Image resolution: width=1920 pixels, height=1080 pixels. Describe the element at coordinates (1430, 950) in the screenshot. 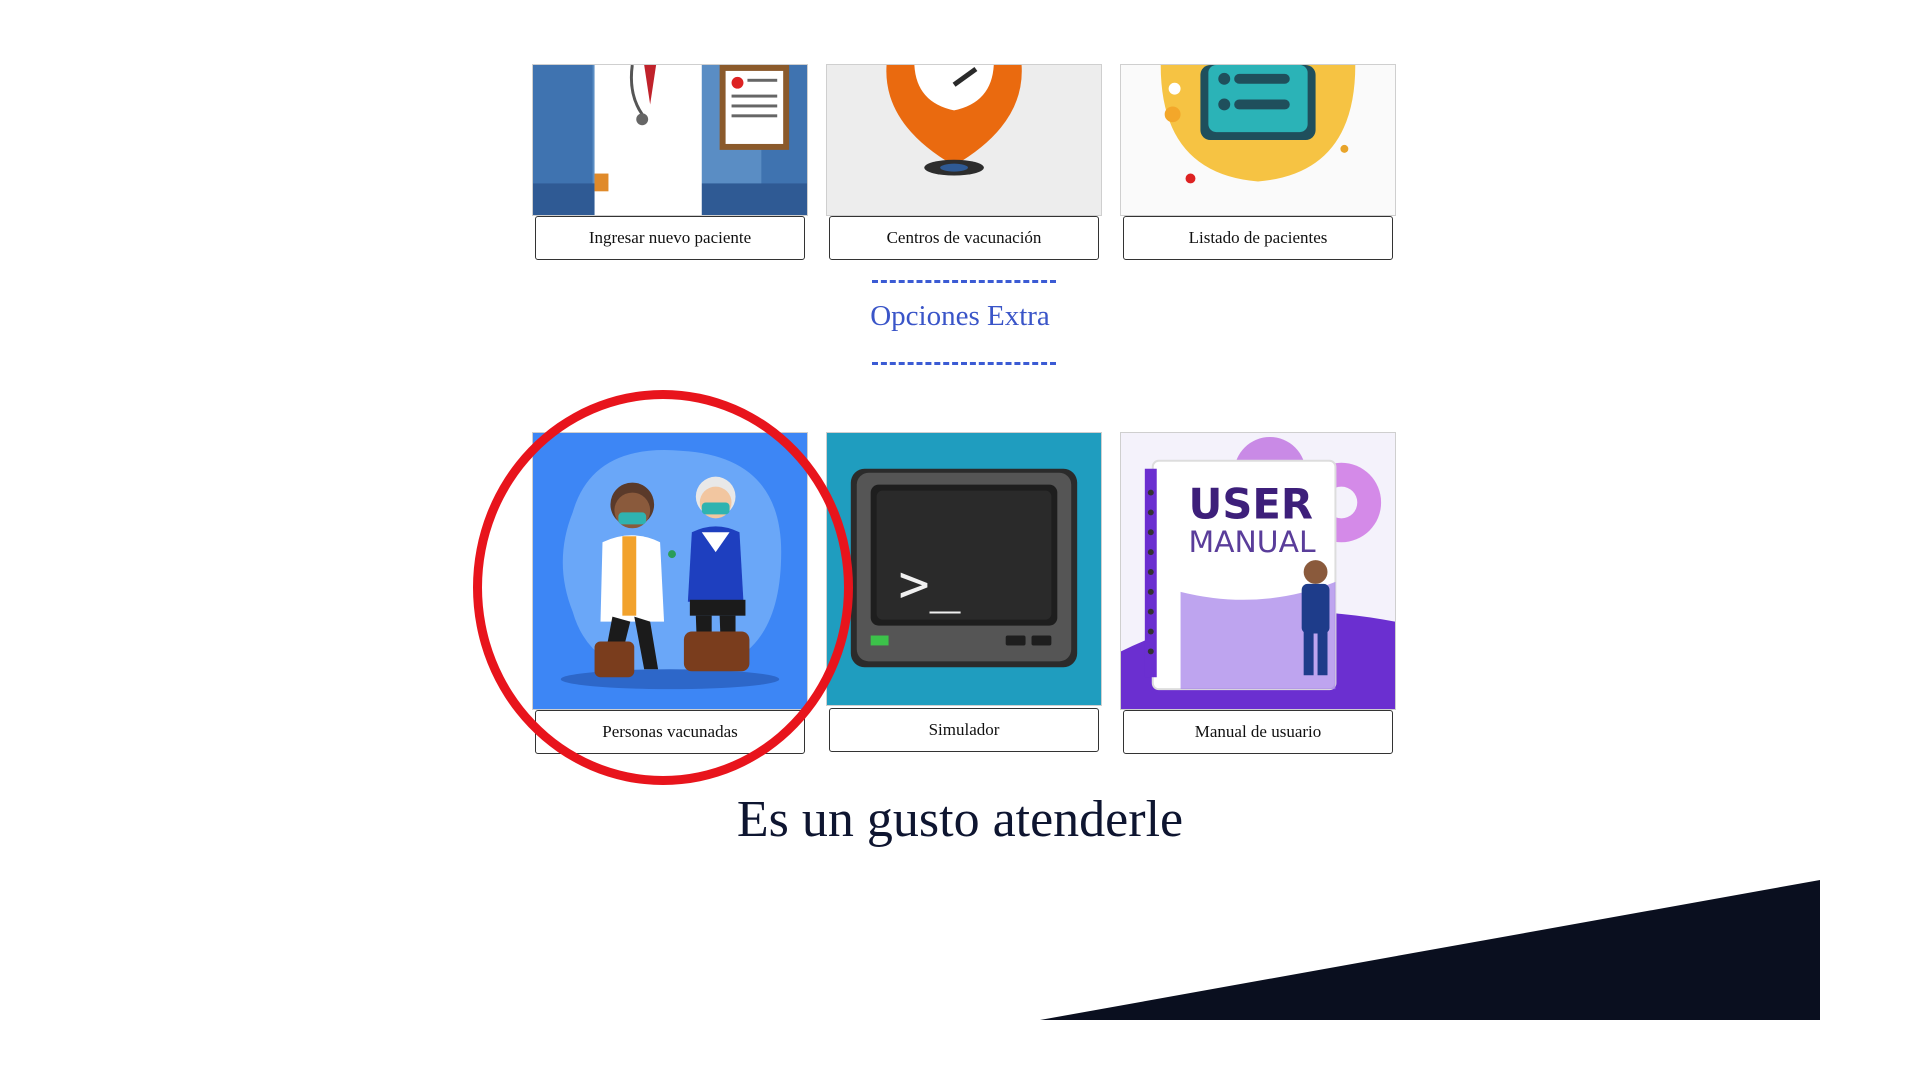

I see `decorative-corner-shape` at that location.